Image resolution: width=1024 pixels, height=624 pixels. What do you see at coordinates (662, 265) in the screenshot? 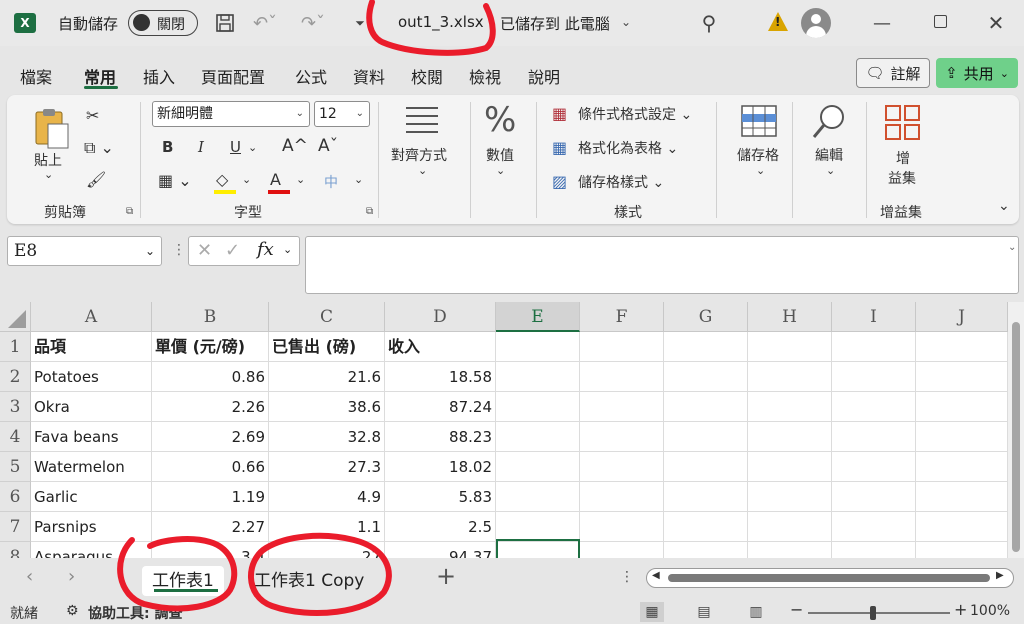
I see `formula-input` at bounding box center [662, 265].